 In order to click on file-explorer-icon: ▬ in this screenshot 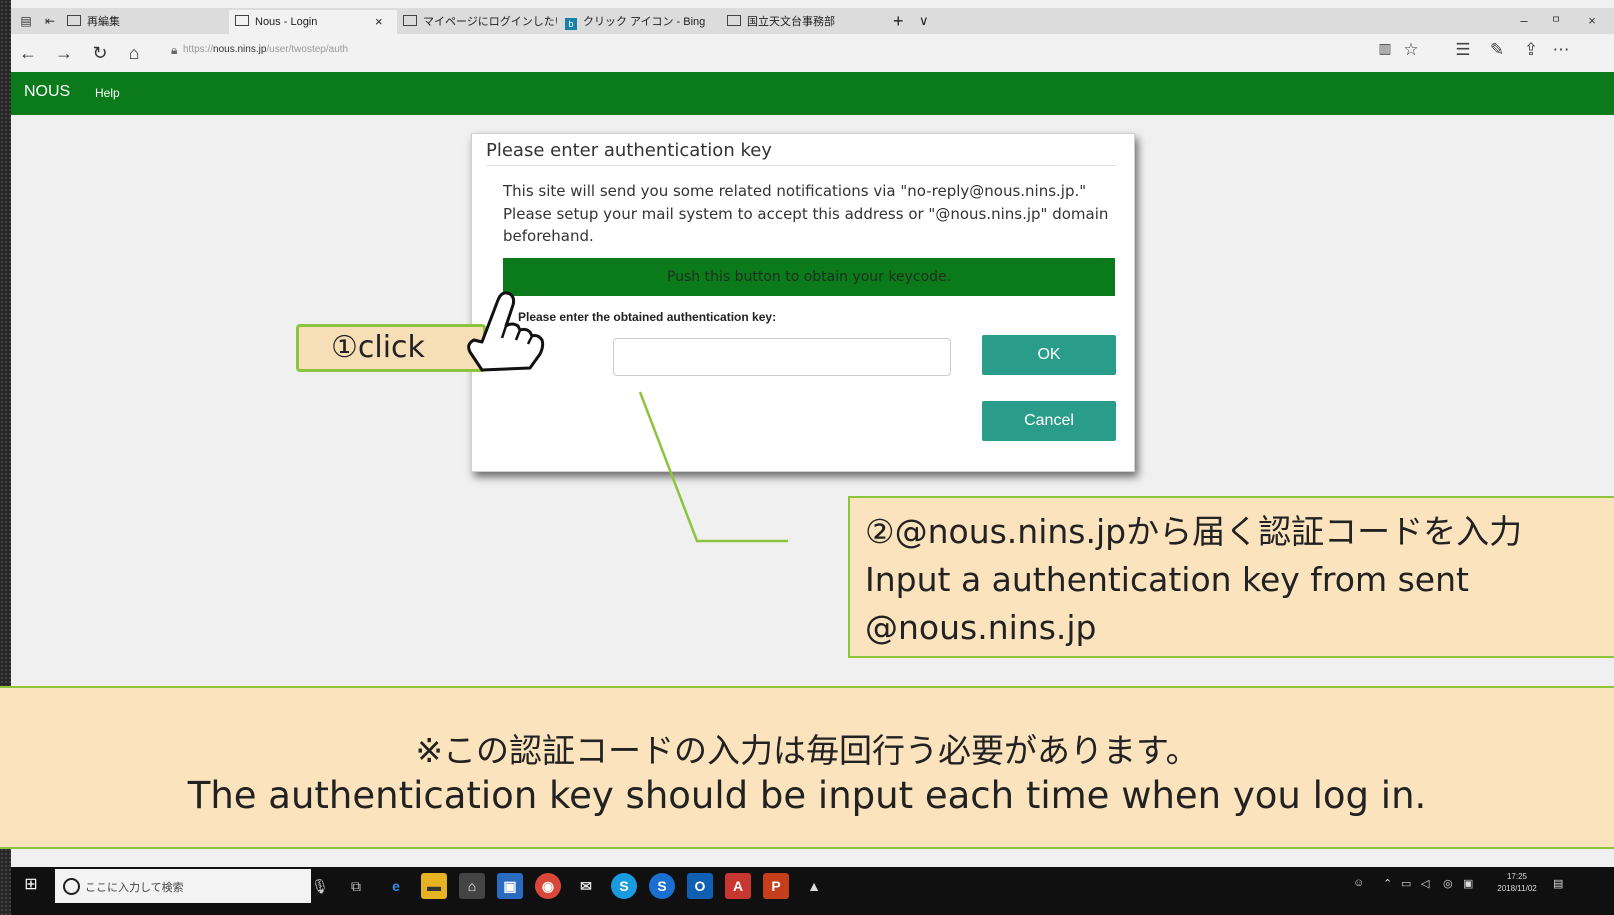, I will do `click(434, 886)`.